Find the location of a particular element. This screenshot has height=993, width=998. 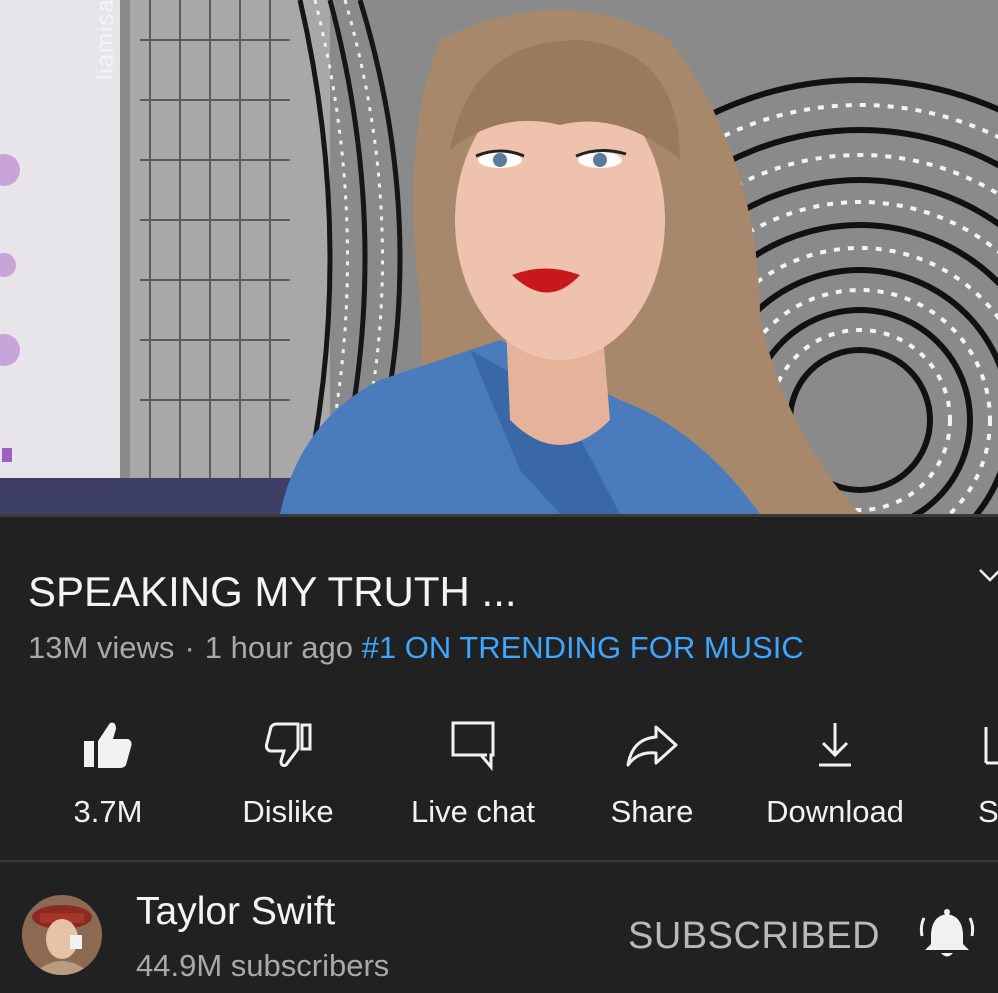

save-label: S is located at coordinates (988, 811).